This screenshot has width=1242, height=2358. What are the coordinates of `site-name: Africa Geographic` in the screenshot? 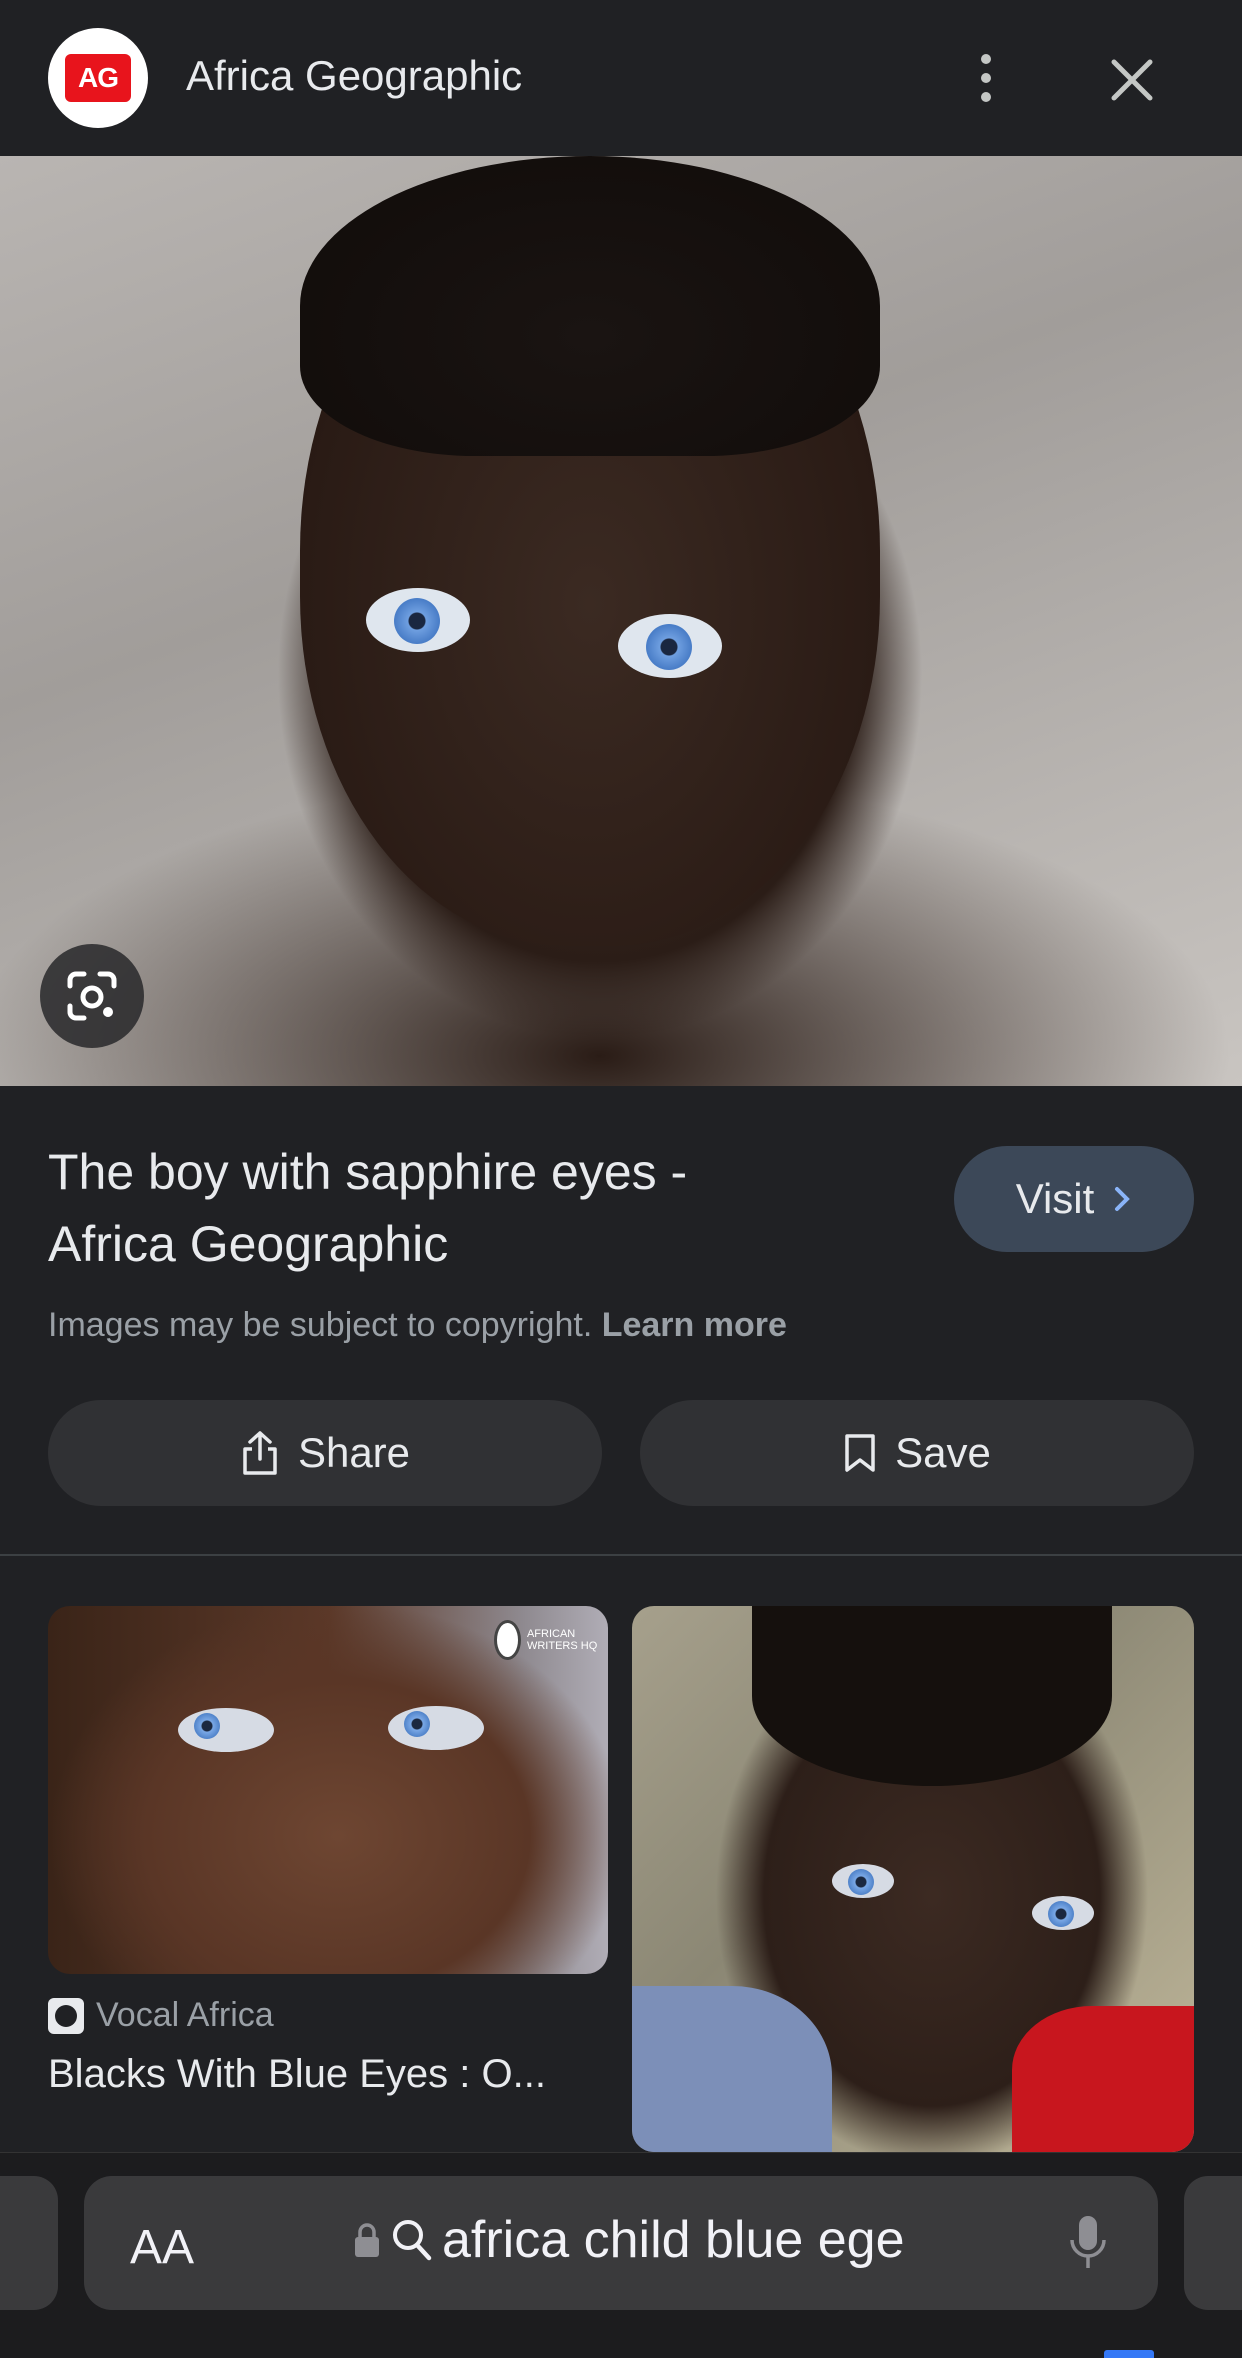 It's located at (354, 76).